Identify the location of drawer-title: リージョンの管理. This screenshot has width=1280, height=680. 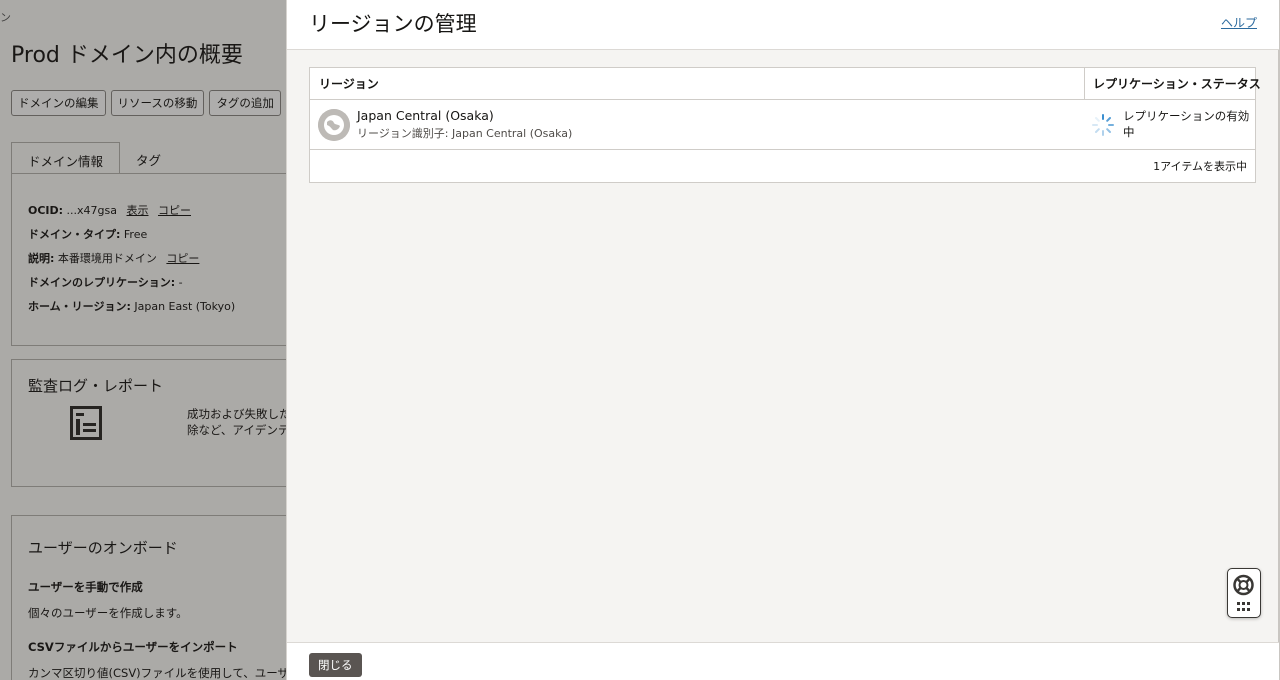
(393, 24).